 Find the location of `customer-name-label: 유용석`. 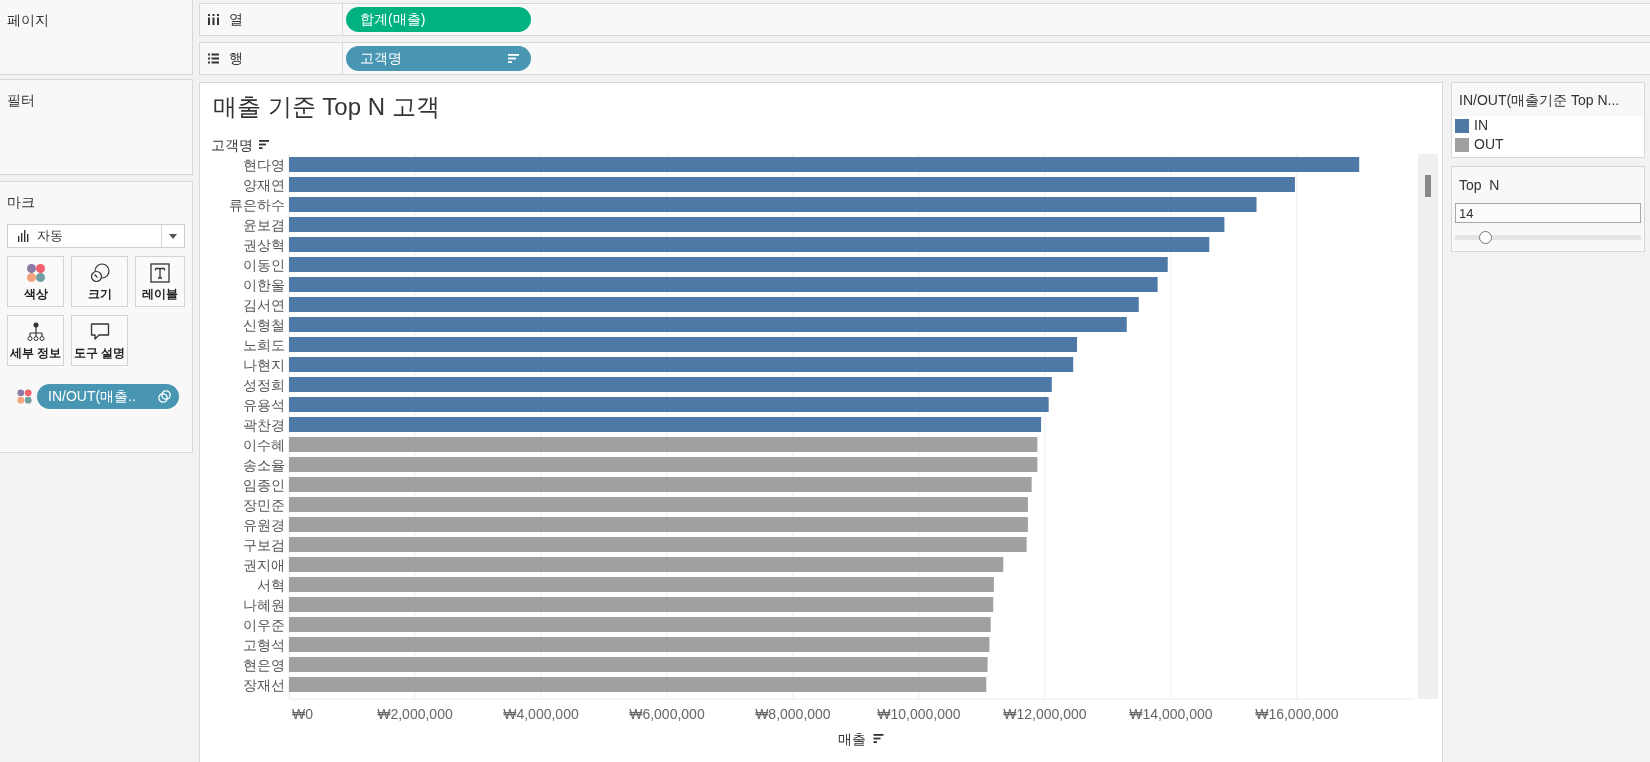

customer-name-label: 유용석 is located at coordinates (264, 404).